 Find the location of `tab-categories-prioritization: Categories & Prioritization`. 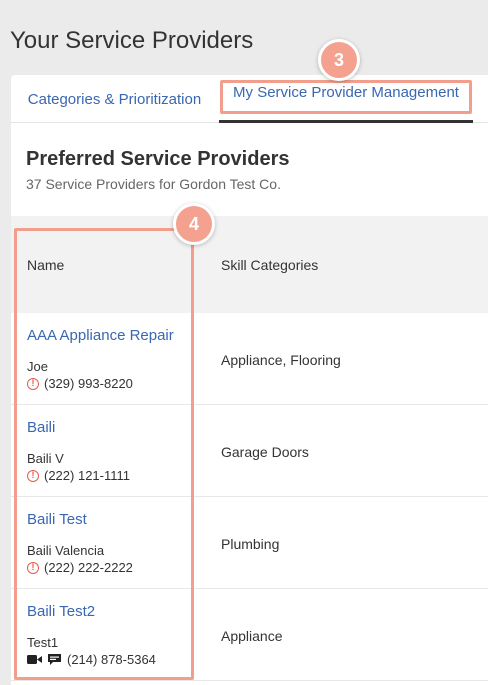

tab-categories-prioritization: Categories & Prioritization is located at coordinates (114, 99).